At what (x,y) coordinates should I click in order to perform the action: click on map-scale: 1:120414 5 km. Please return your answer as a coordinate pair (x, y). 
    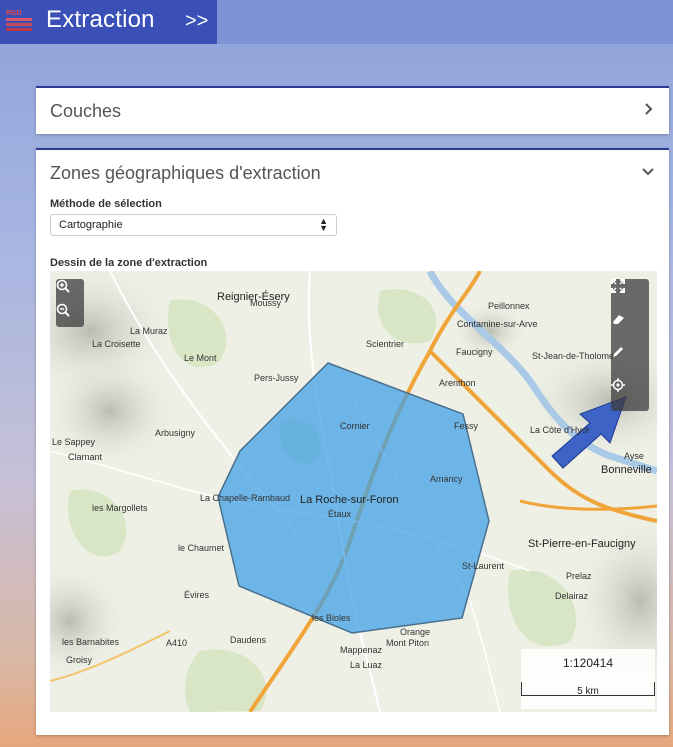
    Looking at the image, I should click on (588, 679).